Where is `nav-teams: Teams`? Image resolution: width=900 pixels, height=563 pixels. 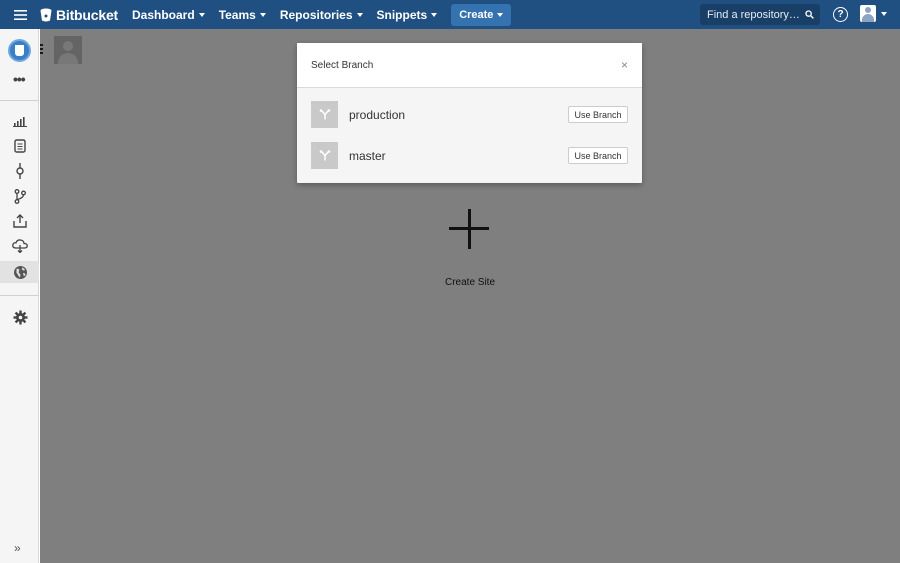
nav-teams: Teams is located at coordinates (242, 15).